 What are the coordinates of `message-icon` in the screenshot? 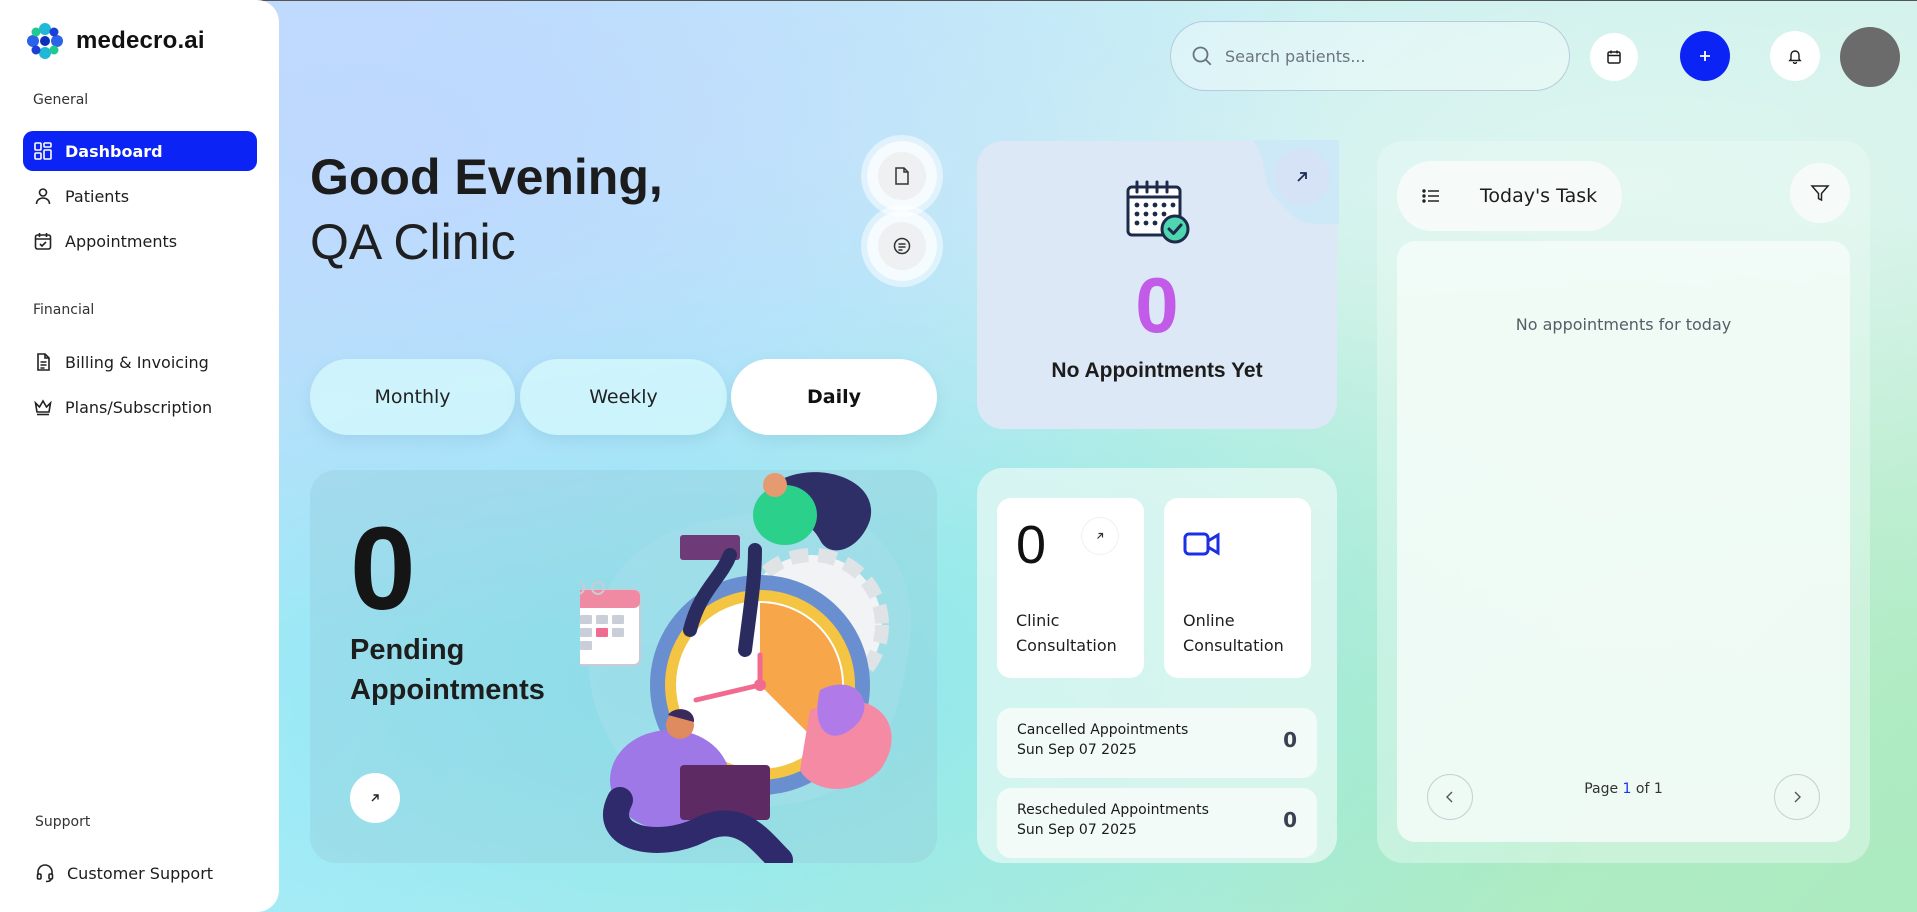 It's located at (902, 246).